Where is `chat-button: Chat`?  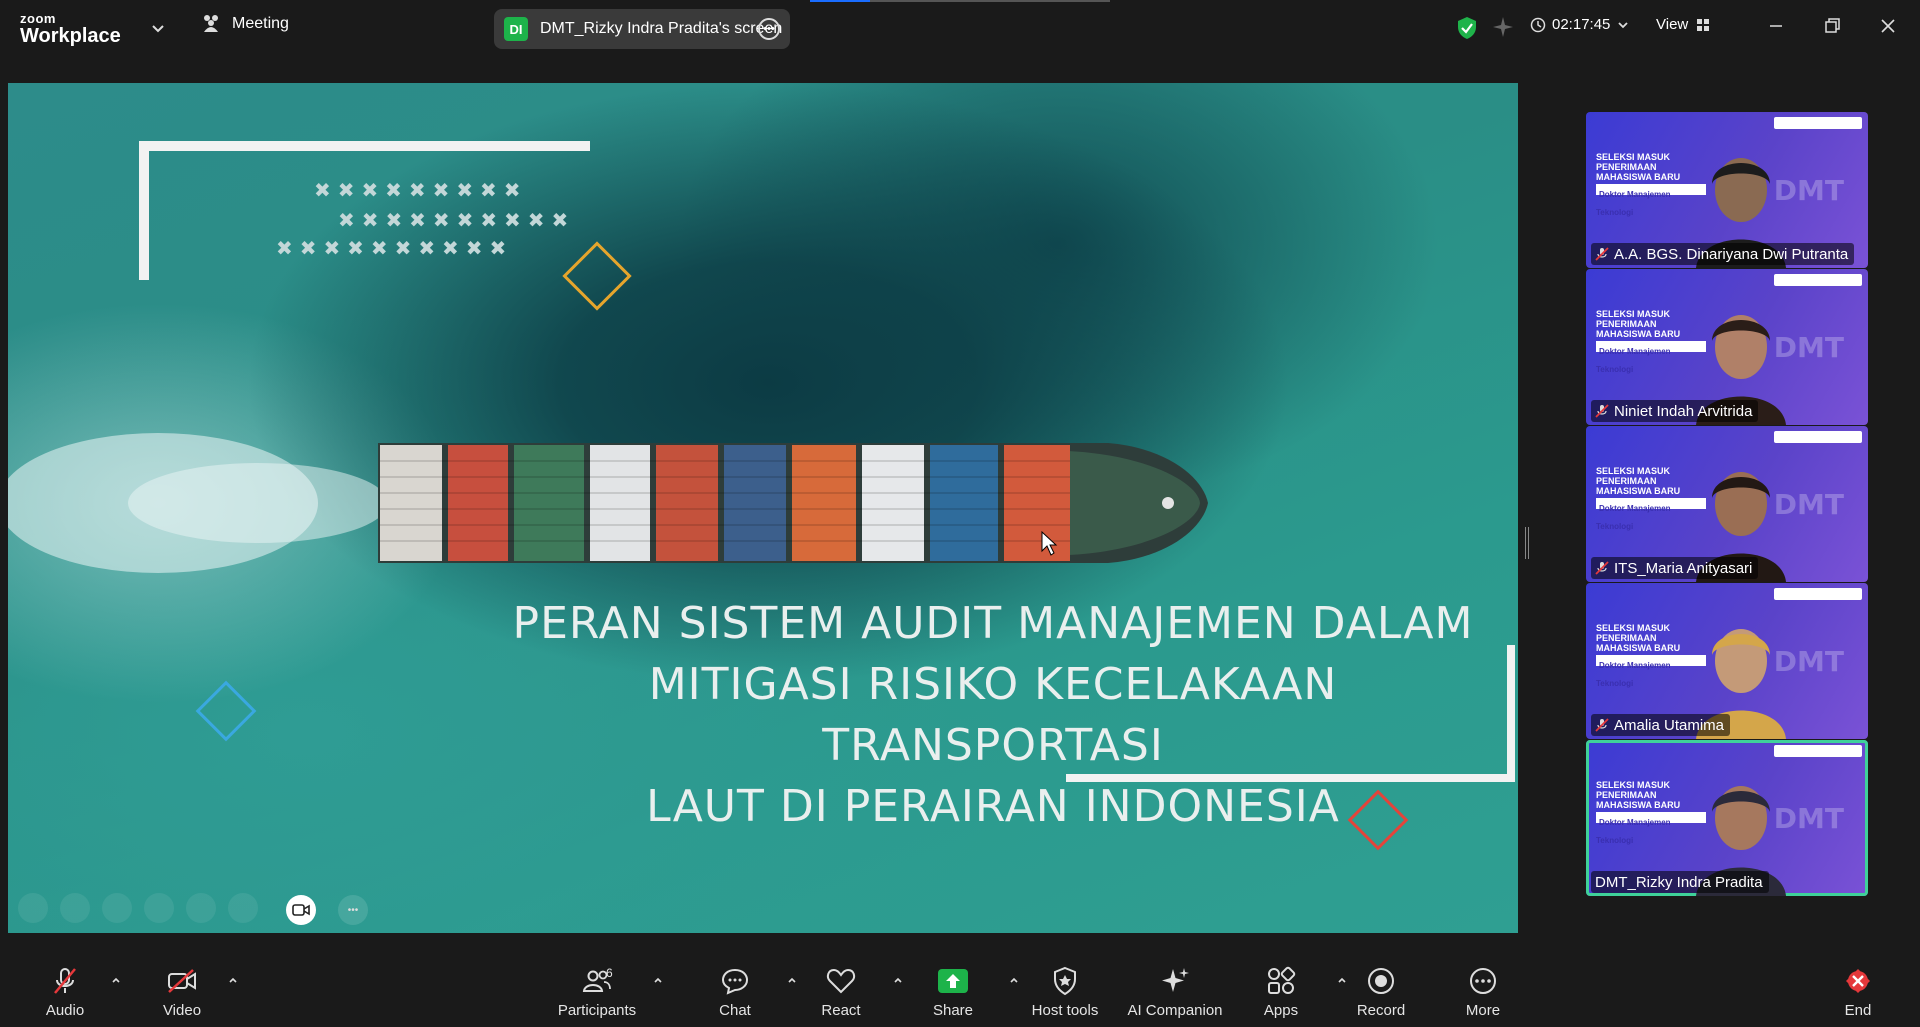
chat-button: Chat is located at coordinates (738, 991).